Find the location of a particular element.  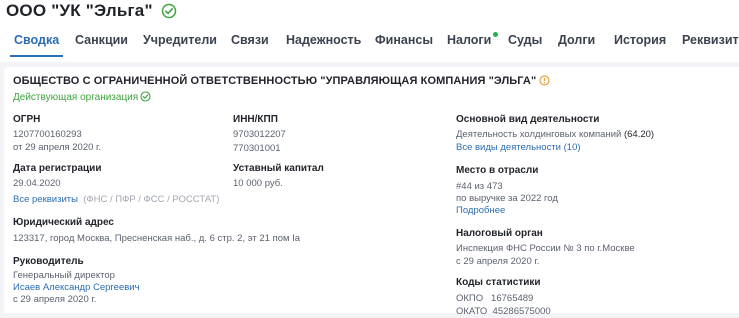

tab-summary: Сводка is located at coordinates (36, 45).